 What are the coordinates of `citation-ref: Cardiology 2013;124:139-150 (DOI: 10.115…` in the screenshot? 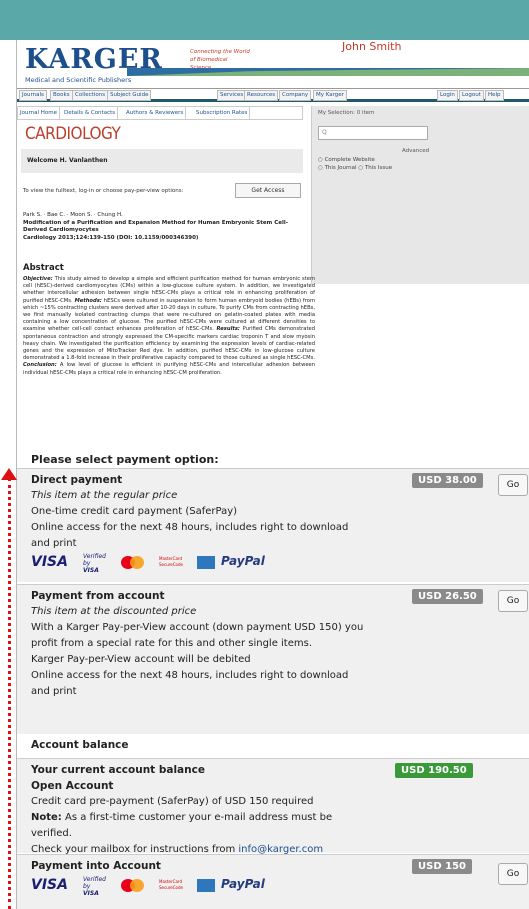 It's located at (111, 237).